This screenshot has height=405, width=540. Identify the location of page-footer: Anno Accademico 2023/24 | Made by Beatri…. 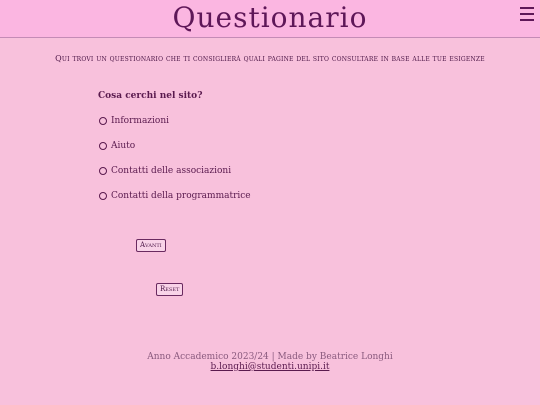
(270, 362).